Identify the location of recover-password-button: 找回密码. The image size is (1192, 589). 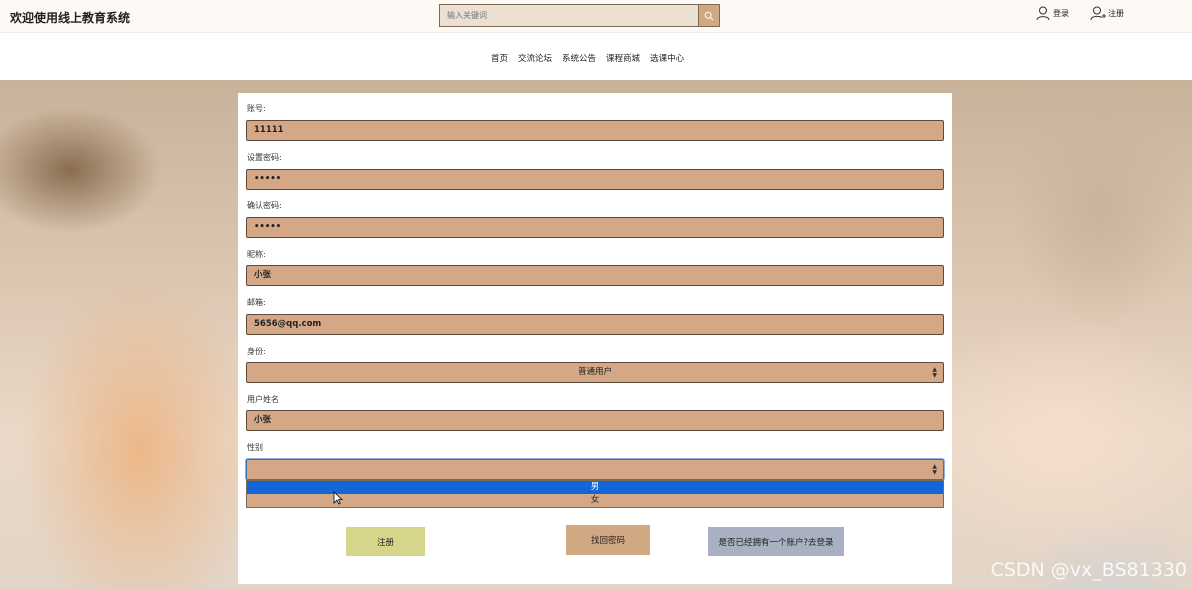
(608, 540).